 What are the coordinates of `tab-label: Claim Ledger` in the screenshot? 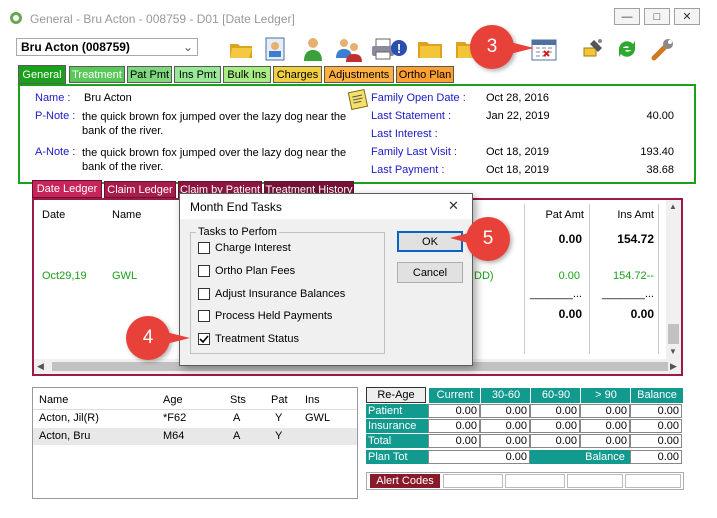 It's located at (140, 189).